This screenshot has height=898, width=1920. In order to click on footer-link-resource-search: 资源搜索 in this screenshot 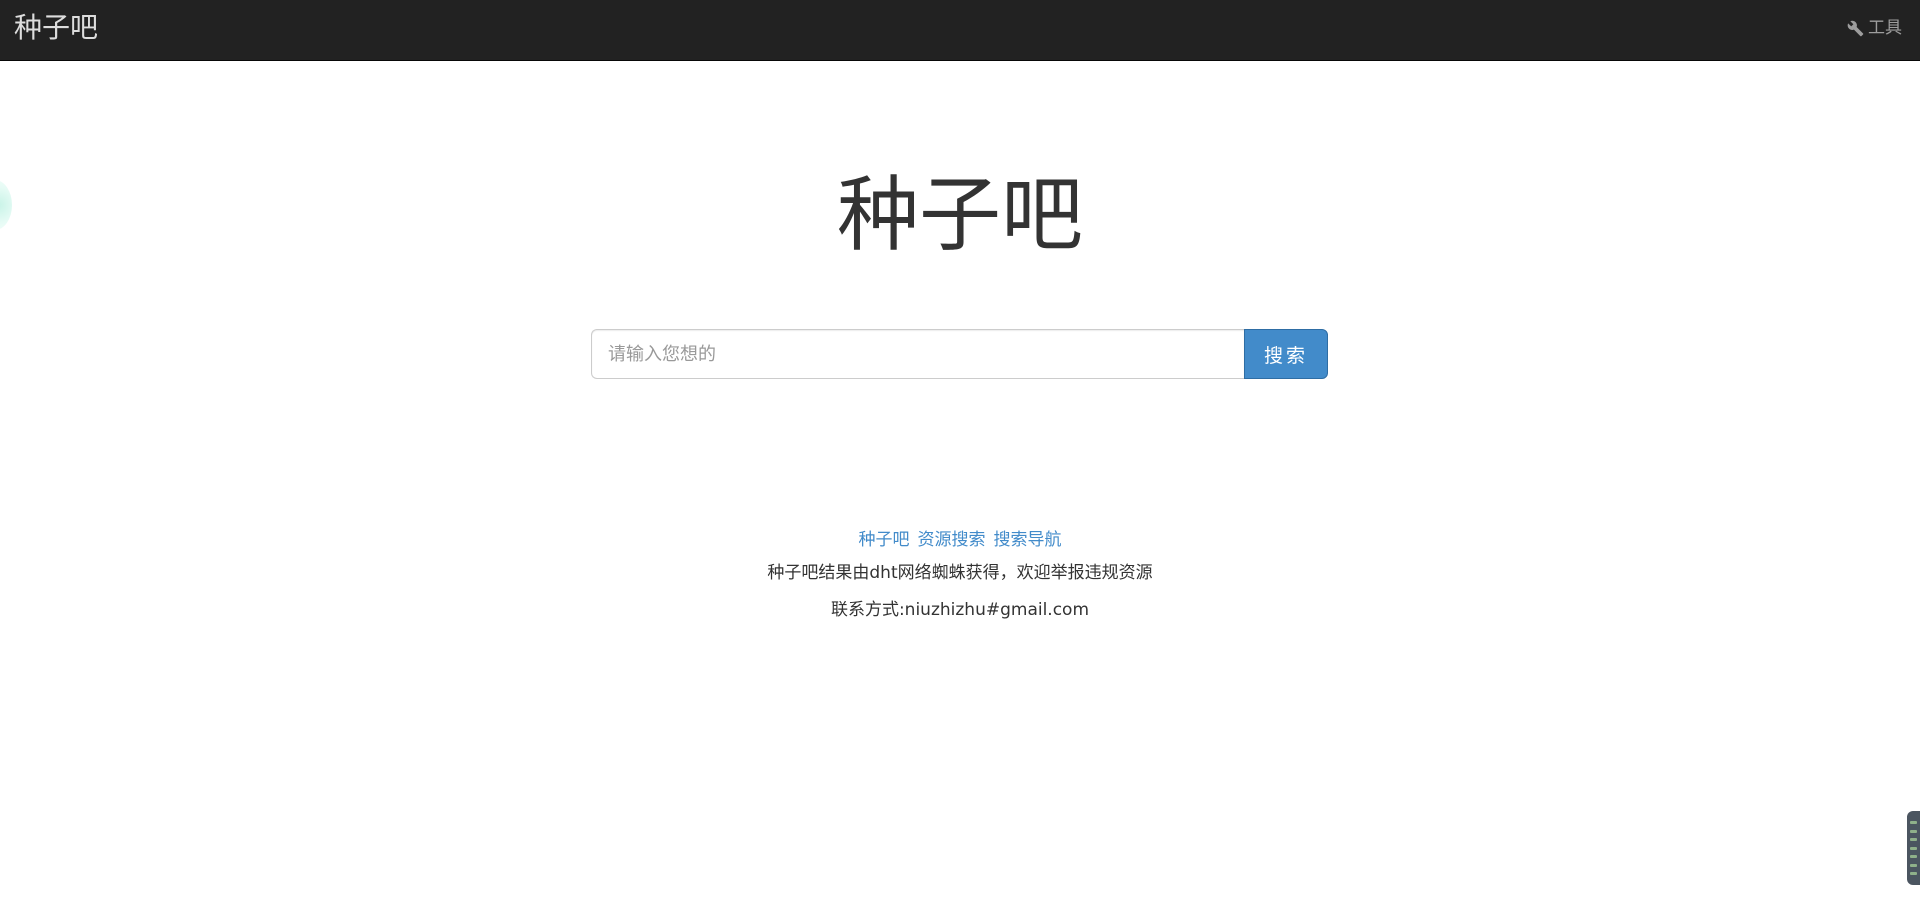, I will do `click(952, 540)`.